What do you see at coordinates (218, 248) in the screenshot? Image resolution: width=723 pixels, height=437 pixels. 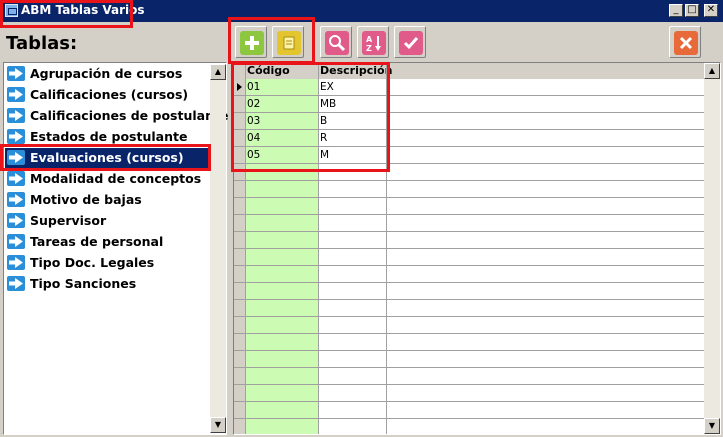 I see `list-scrollbar: ▲ ▼` at bounding box center [218, 248].